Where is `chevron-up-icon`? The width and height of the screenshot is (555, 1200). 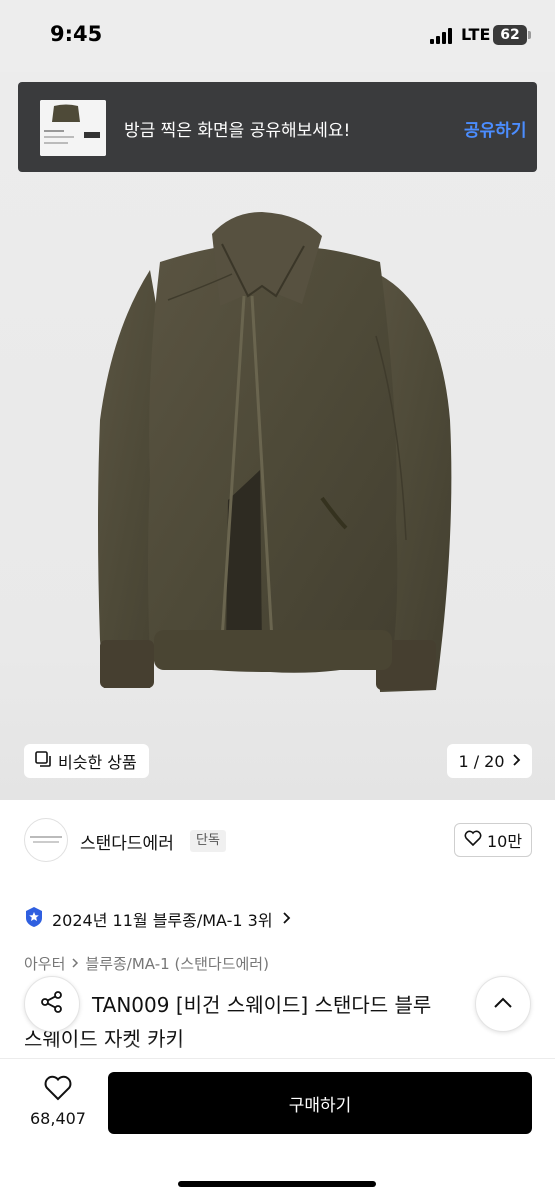 chevron-up-icon is located at coordinates (503, 1004).